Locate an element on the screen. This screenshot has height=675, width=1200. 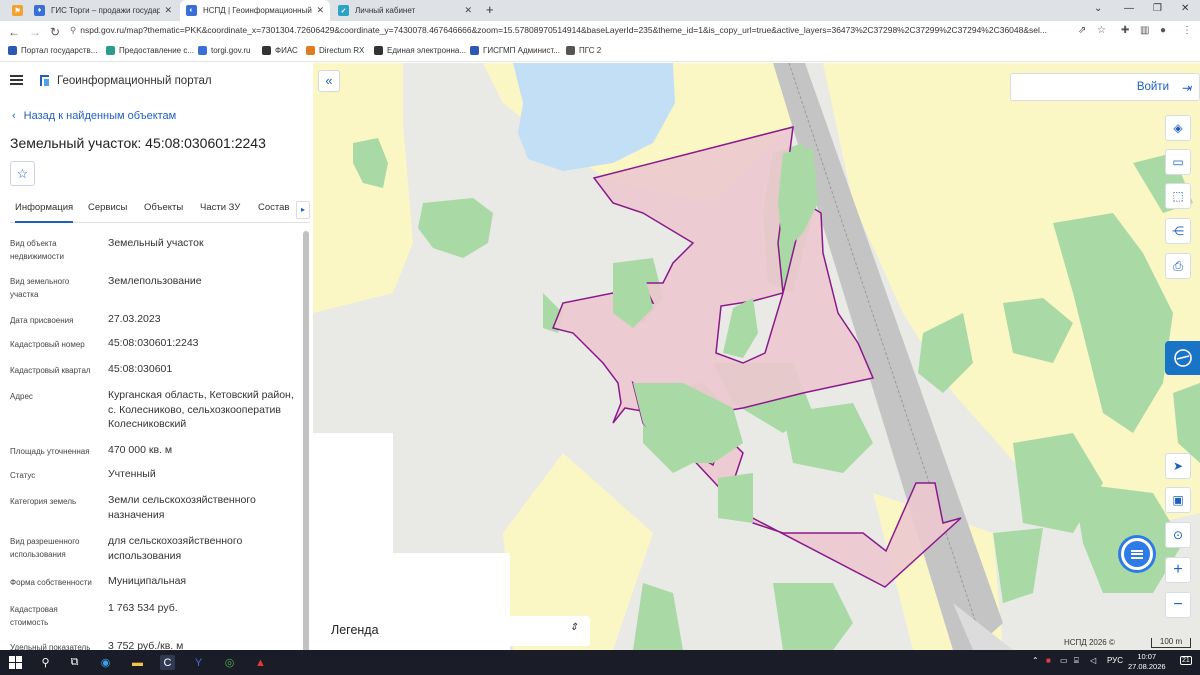
forward-arrow-icon: → is located at coordinates (35, 32).